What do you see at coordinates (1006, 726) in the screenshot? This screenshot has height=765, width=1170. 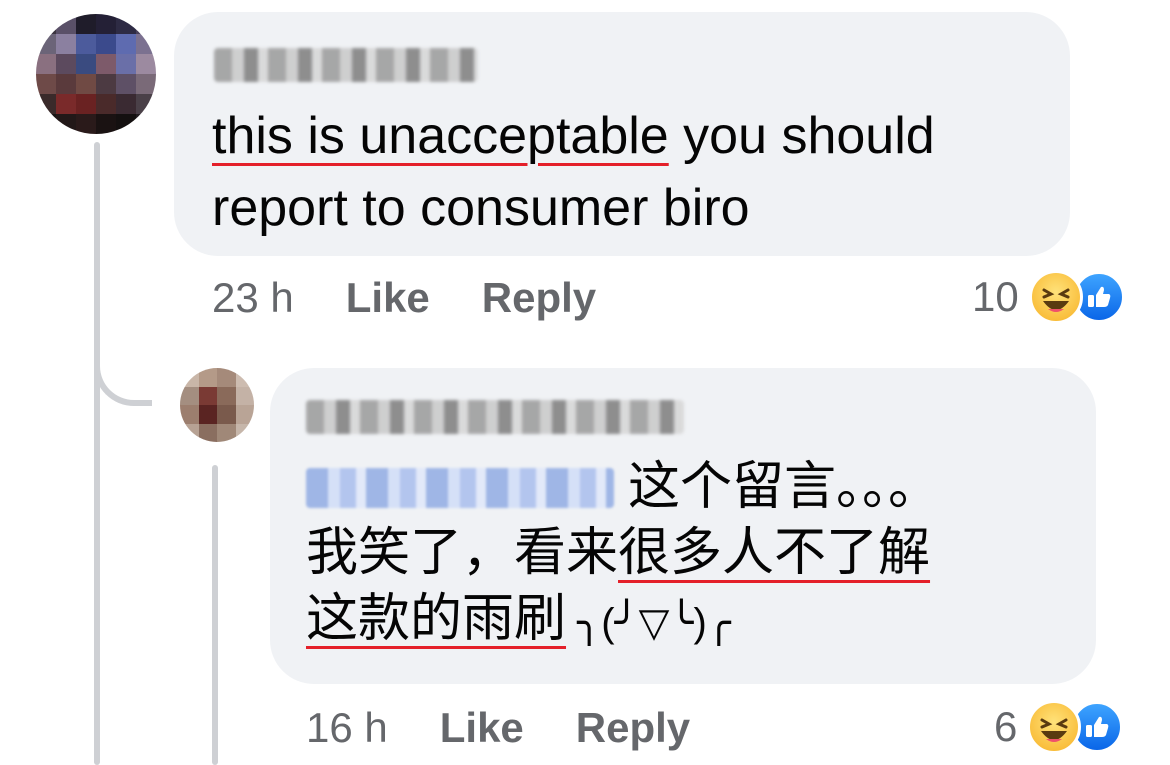 I see `reply-reaction-count: 6` at bounding box center [1006, 726].